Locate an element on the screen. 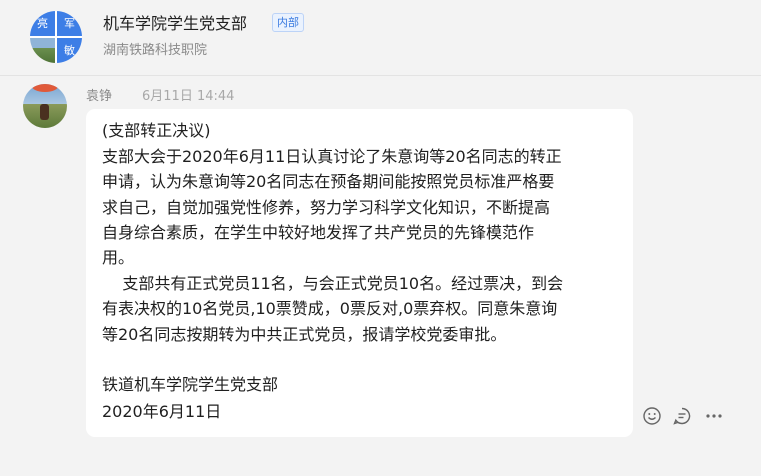 The height and width of the screenshot is (476, 761). reply-icon is located at coordinates (682, 416).